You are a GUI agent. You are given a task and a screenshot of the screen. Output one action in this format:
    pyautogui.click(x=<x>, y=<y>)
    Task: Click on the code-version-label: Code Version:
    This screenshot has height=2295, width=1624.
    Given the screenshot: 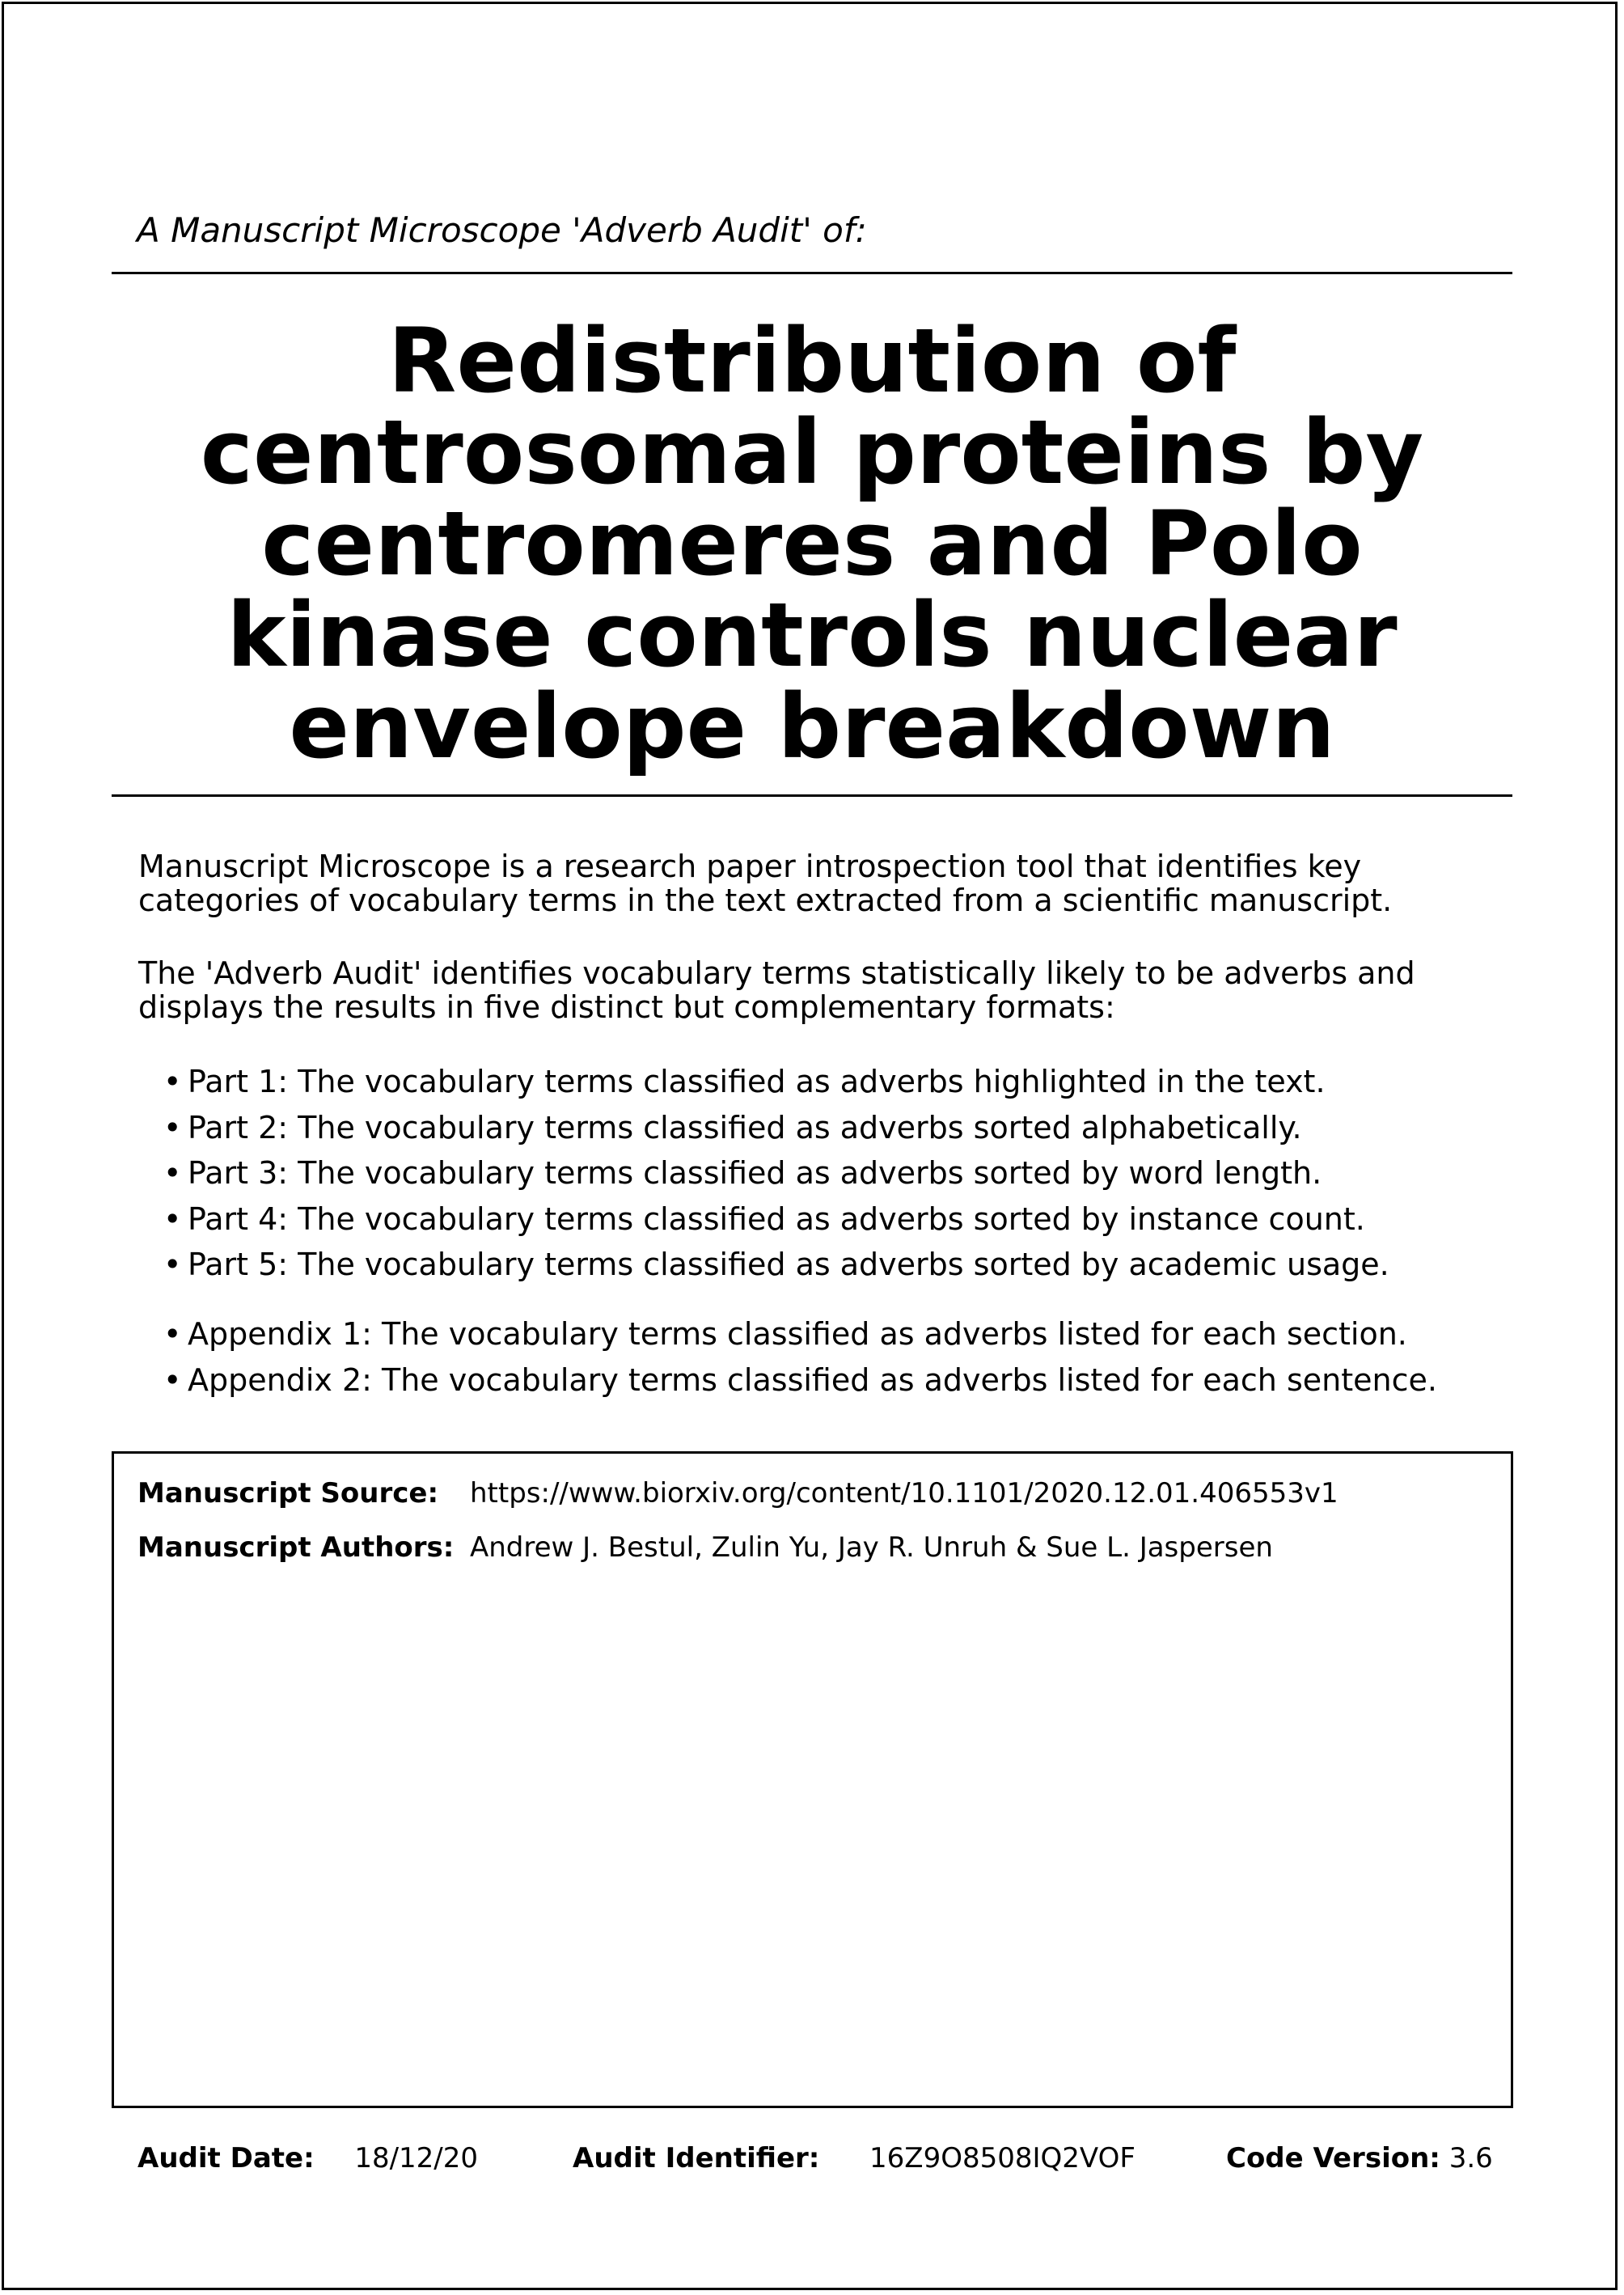 What is the action you would take?
    pyautogui.click(x=1333, y=2158)
    